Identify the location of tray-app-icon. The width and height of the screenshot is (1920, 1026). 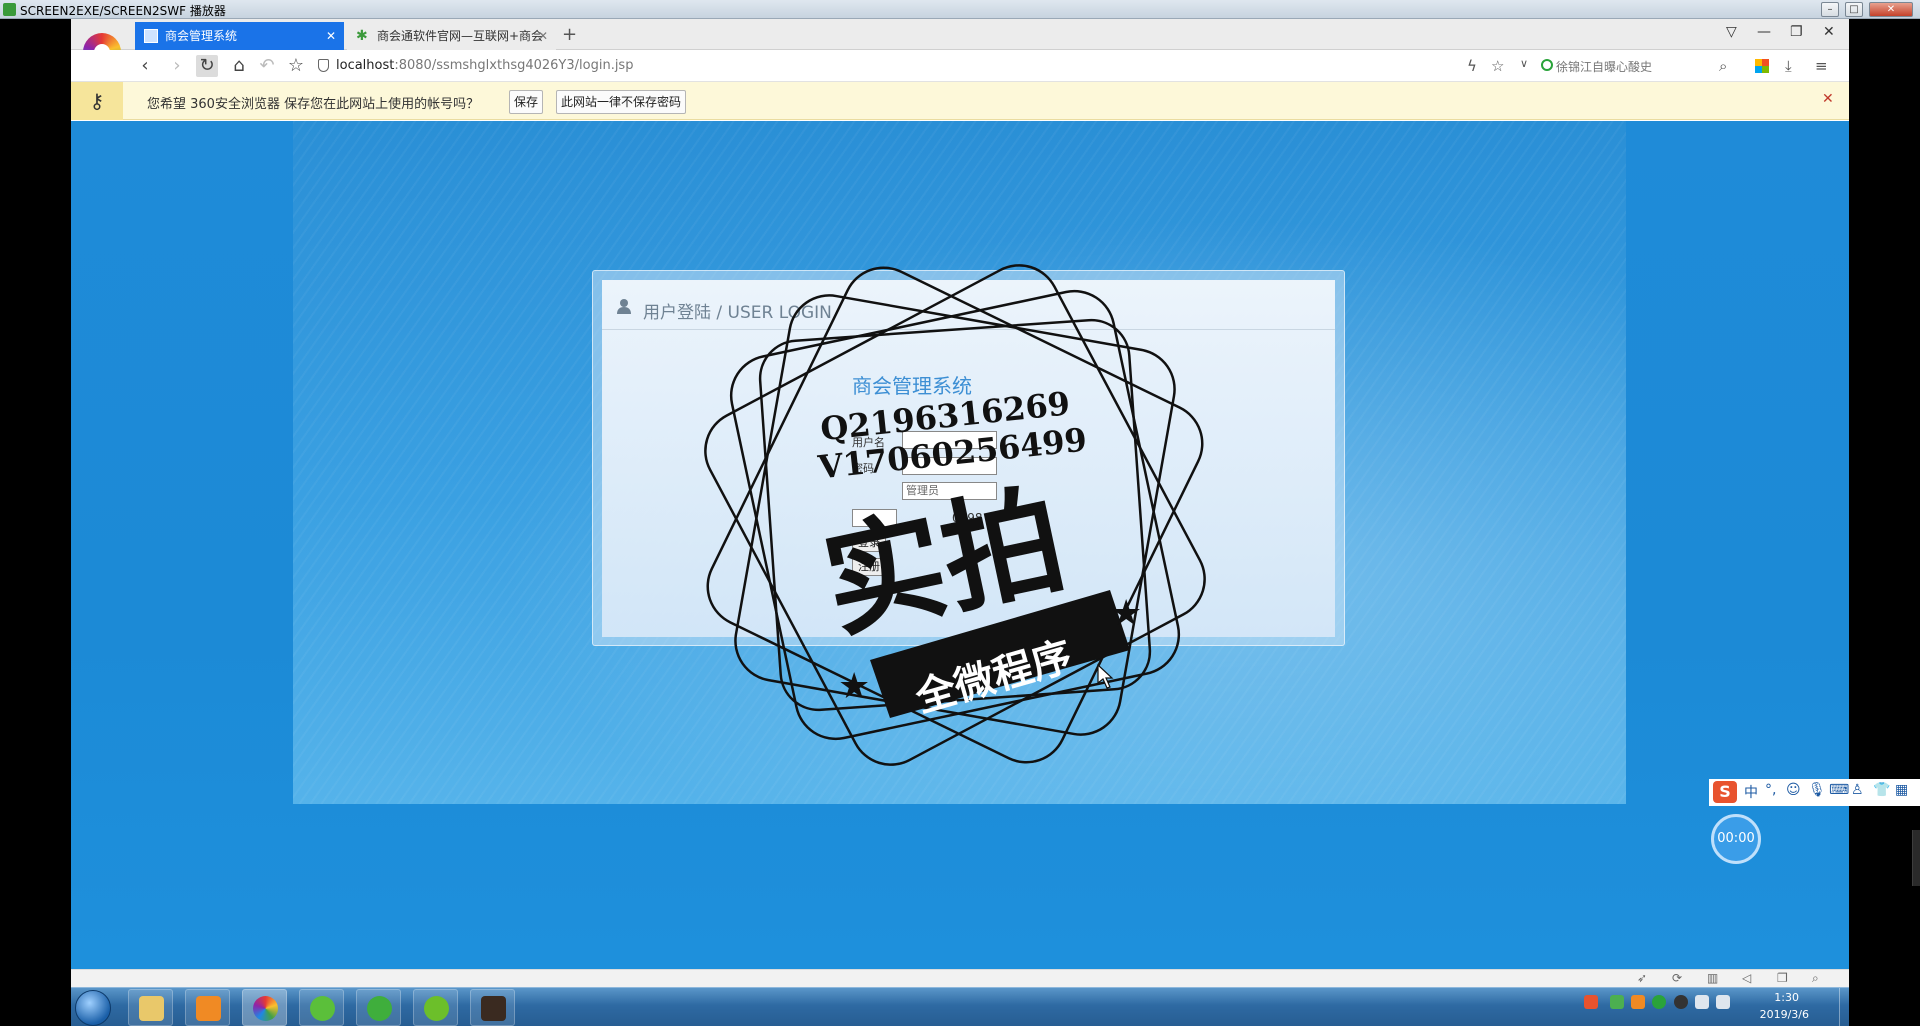
(1638, 1002).